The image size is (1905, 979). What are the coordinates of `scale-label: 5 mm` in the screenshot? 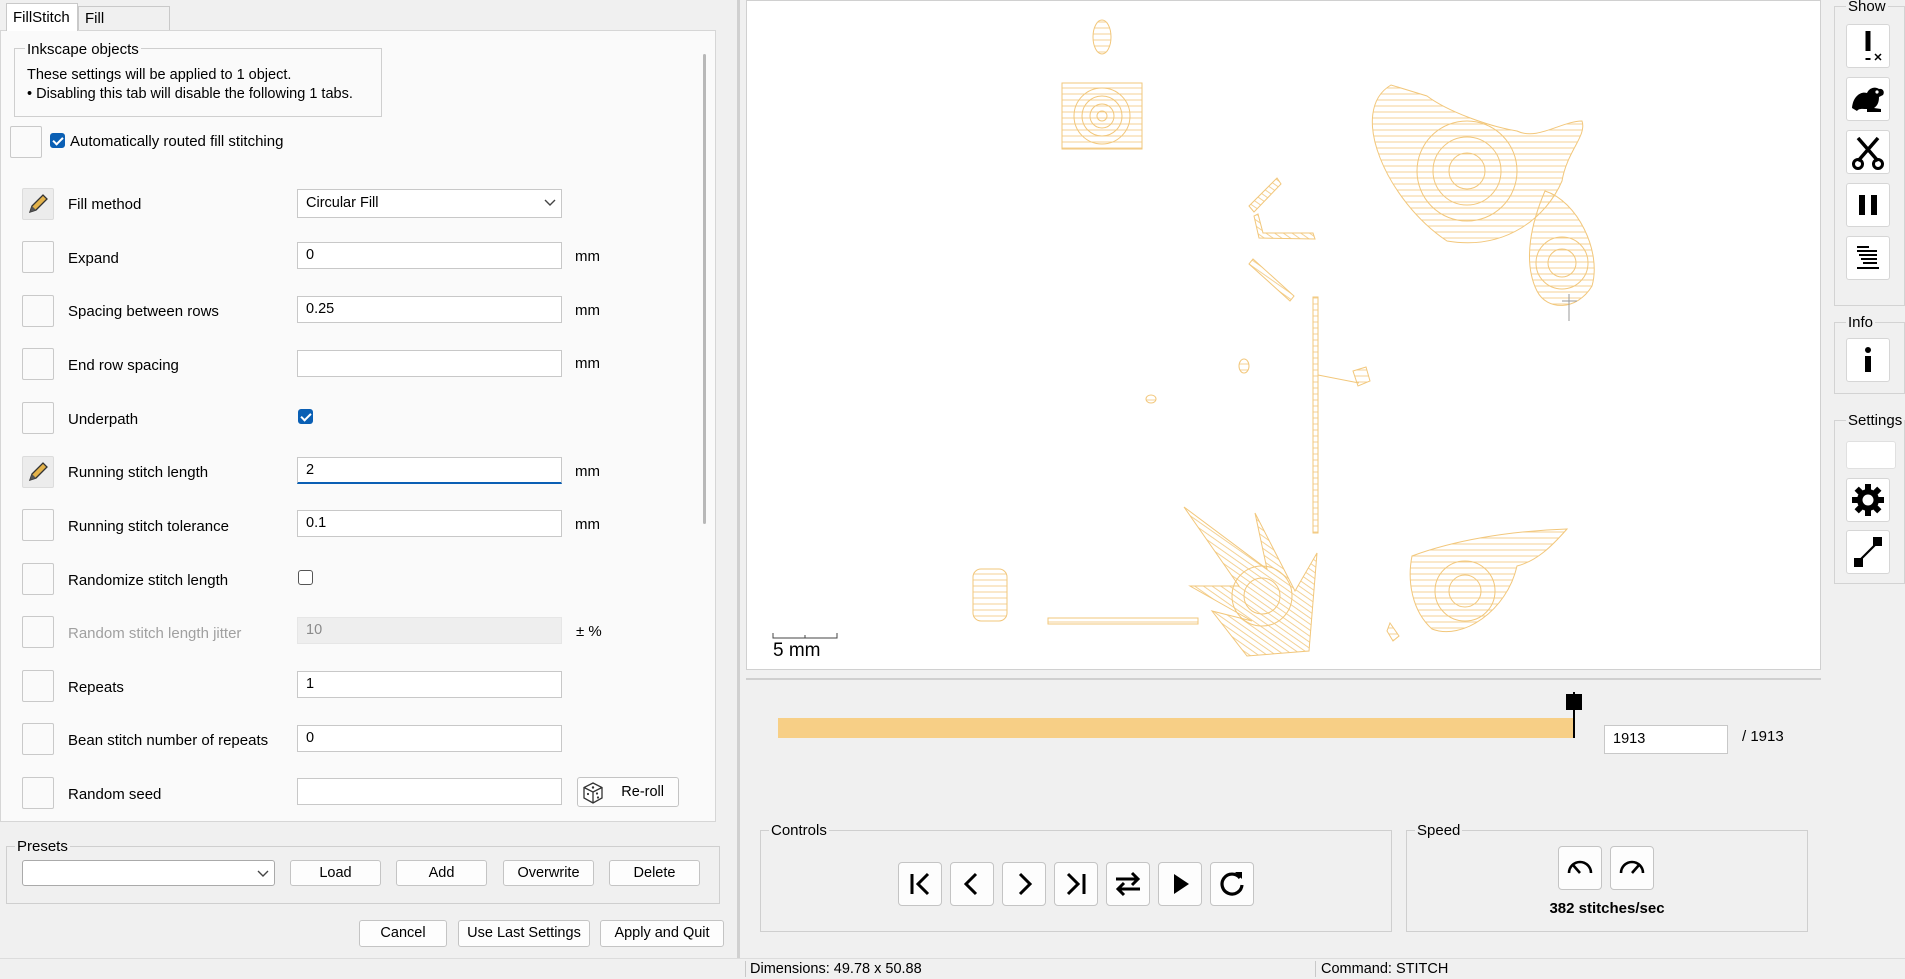 It's located at (797, 650).